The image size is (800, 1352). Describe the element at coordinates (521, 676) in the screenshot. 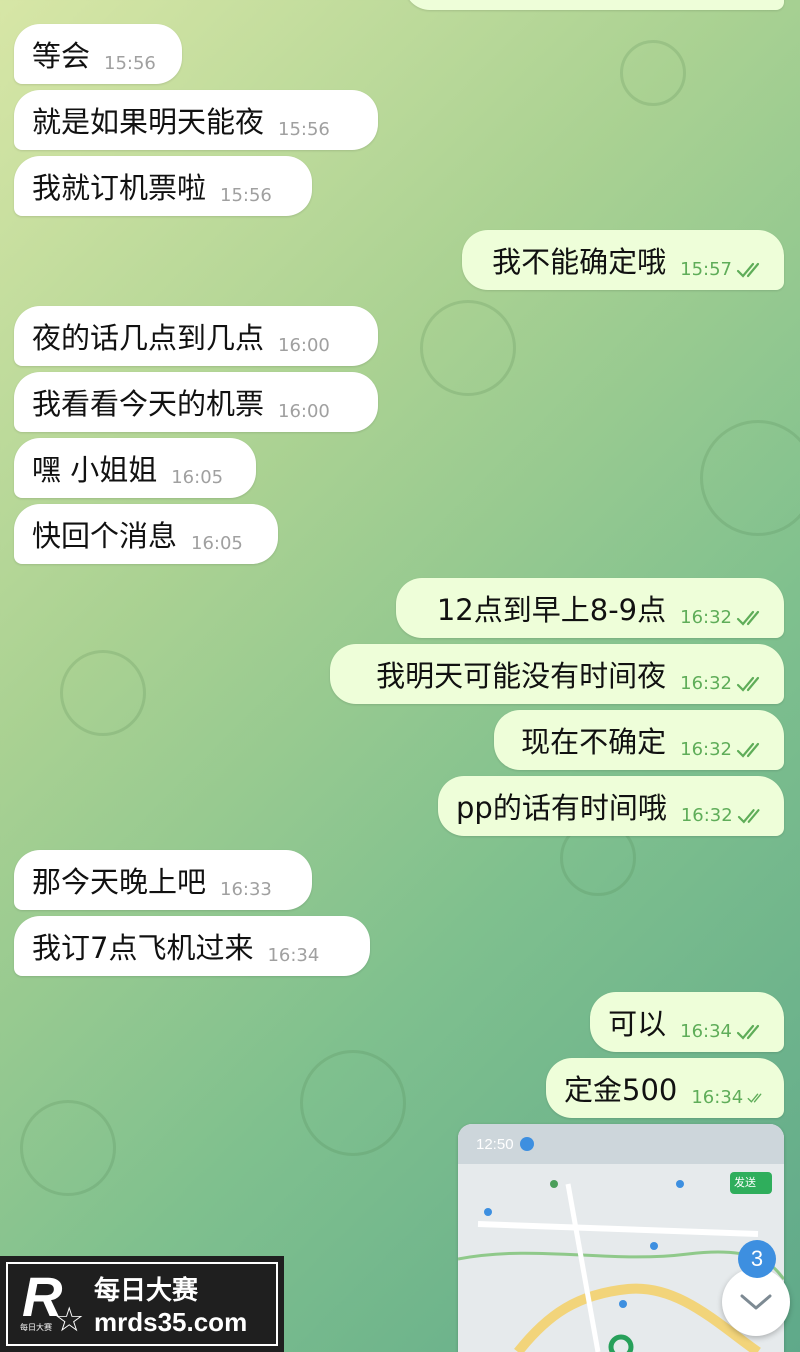

I see `message-text: 我明天可能没有时间夜` at that location.